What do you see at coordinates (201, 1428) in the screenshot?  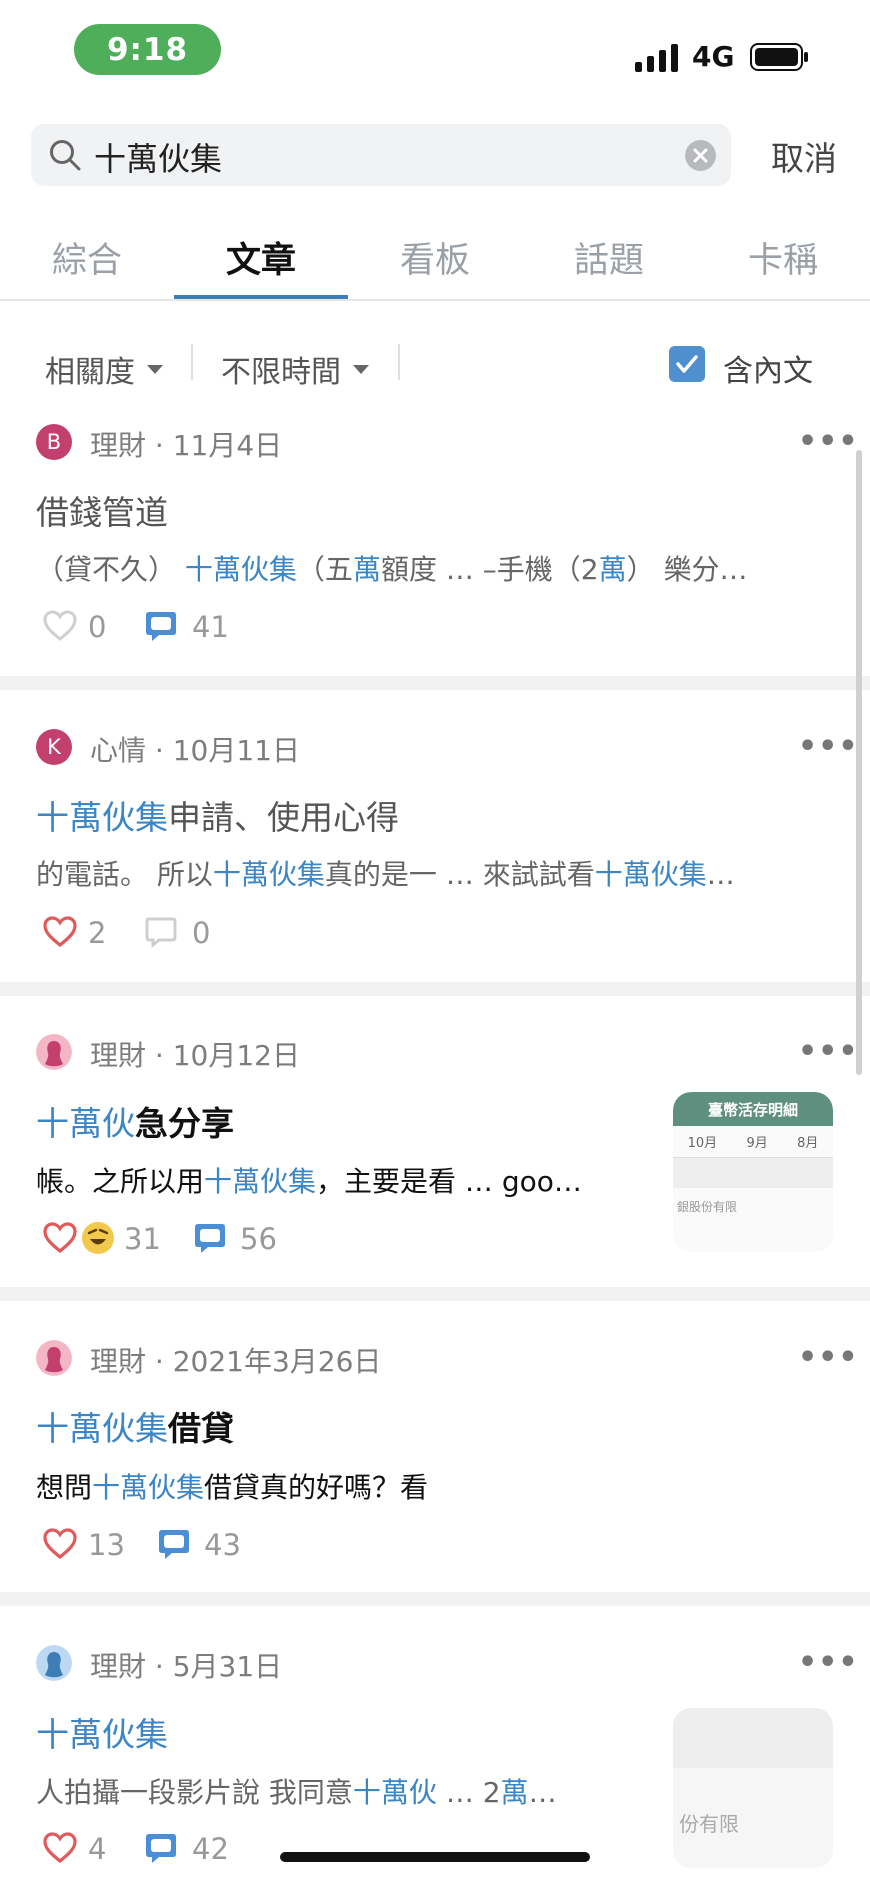 I see `title-text: 借貸` at bounding box center [201, 1428].